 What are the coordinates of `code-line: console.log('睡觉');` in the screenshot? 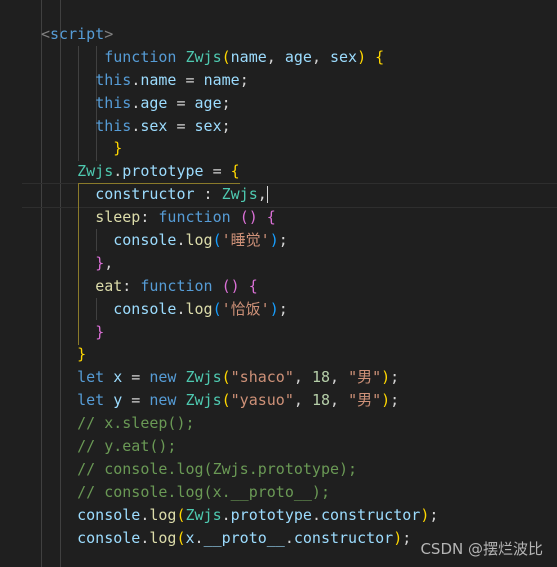 It's located at (239, 240).